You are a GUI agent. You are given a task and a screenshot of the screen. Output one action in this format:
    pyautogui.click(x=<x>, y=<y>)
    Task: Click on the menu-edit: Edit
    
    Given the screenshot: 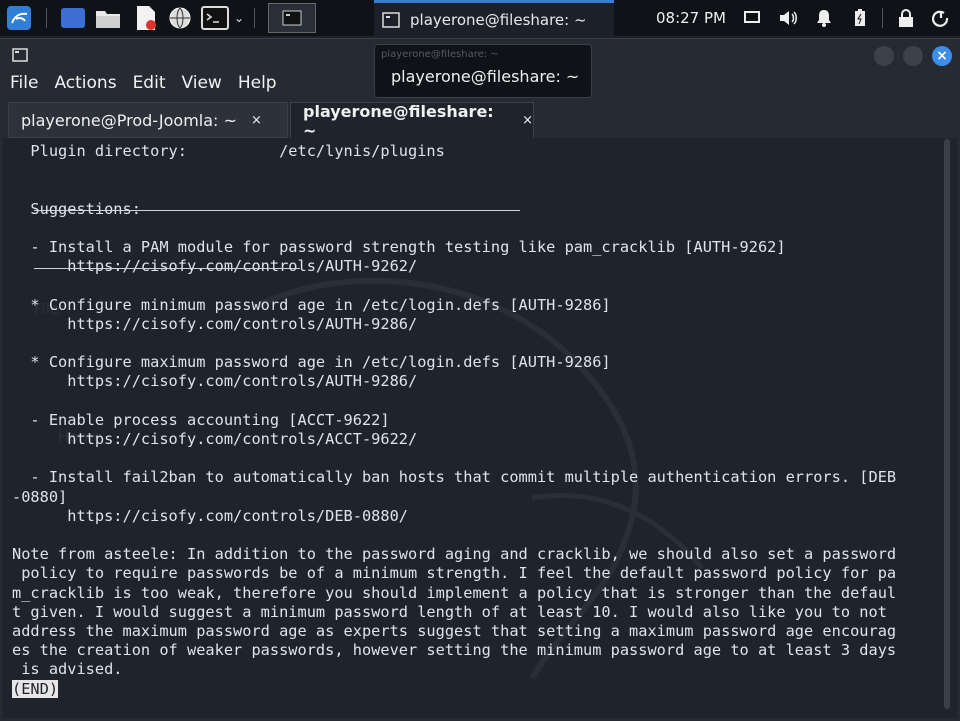 What is the action you would take?
    pyautogui.click(x=149, y=85)
    